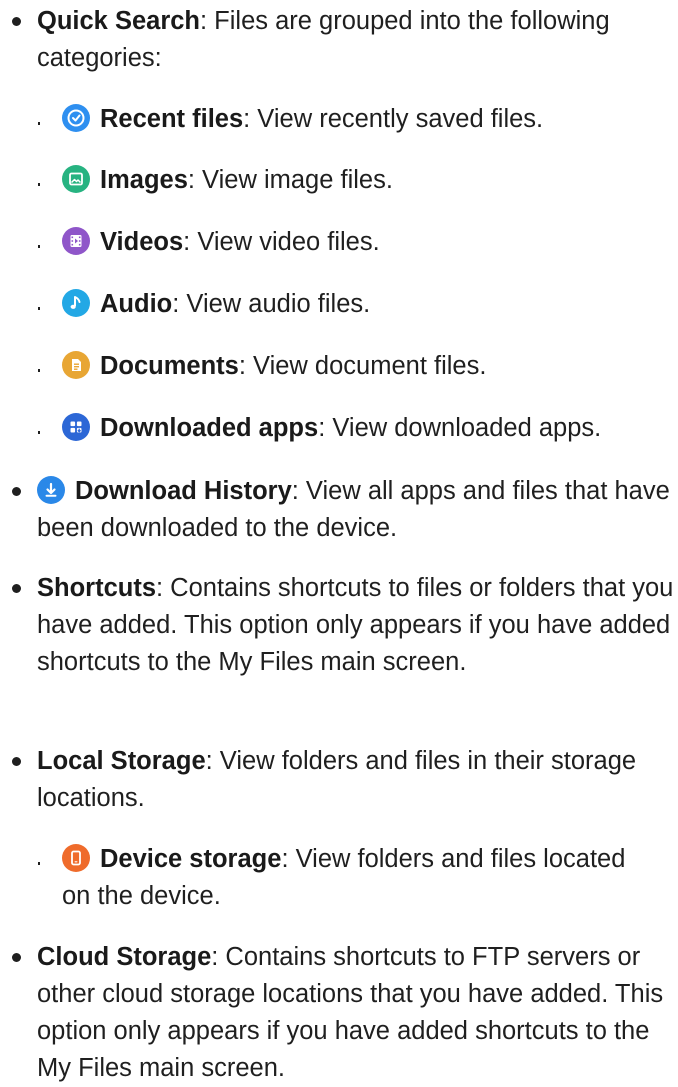 Image resolution: width=678 pixels, height=1087 pixels. I want to click on images-text: : View image files., so click(290, 180).